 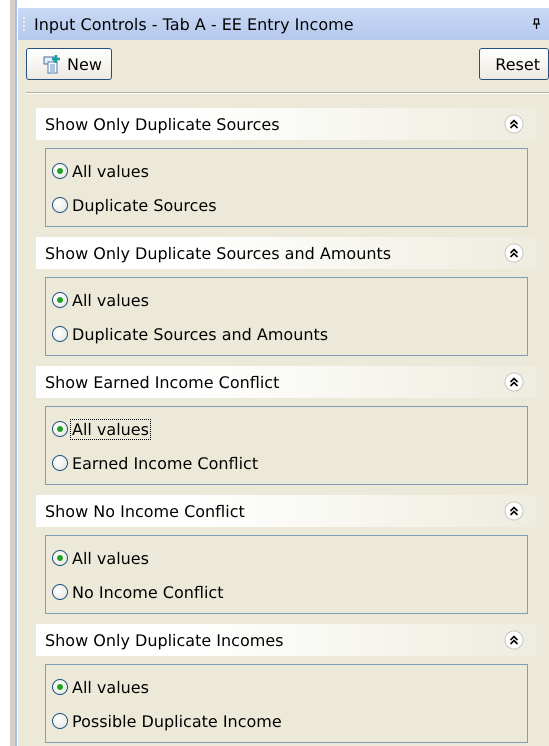 I want to click on section-header: Show No Income Conflict, so click(x=286, y=511).